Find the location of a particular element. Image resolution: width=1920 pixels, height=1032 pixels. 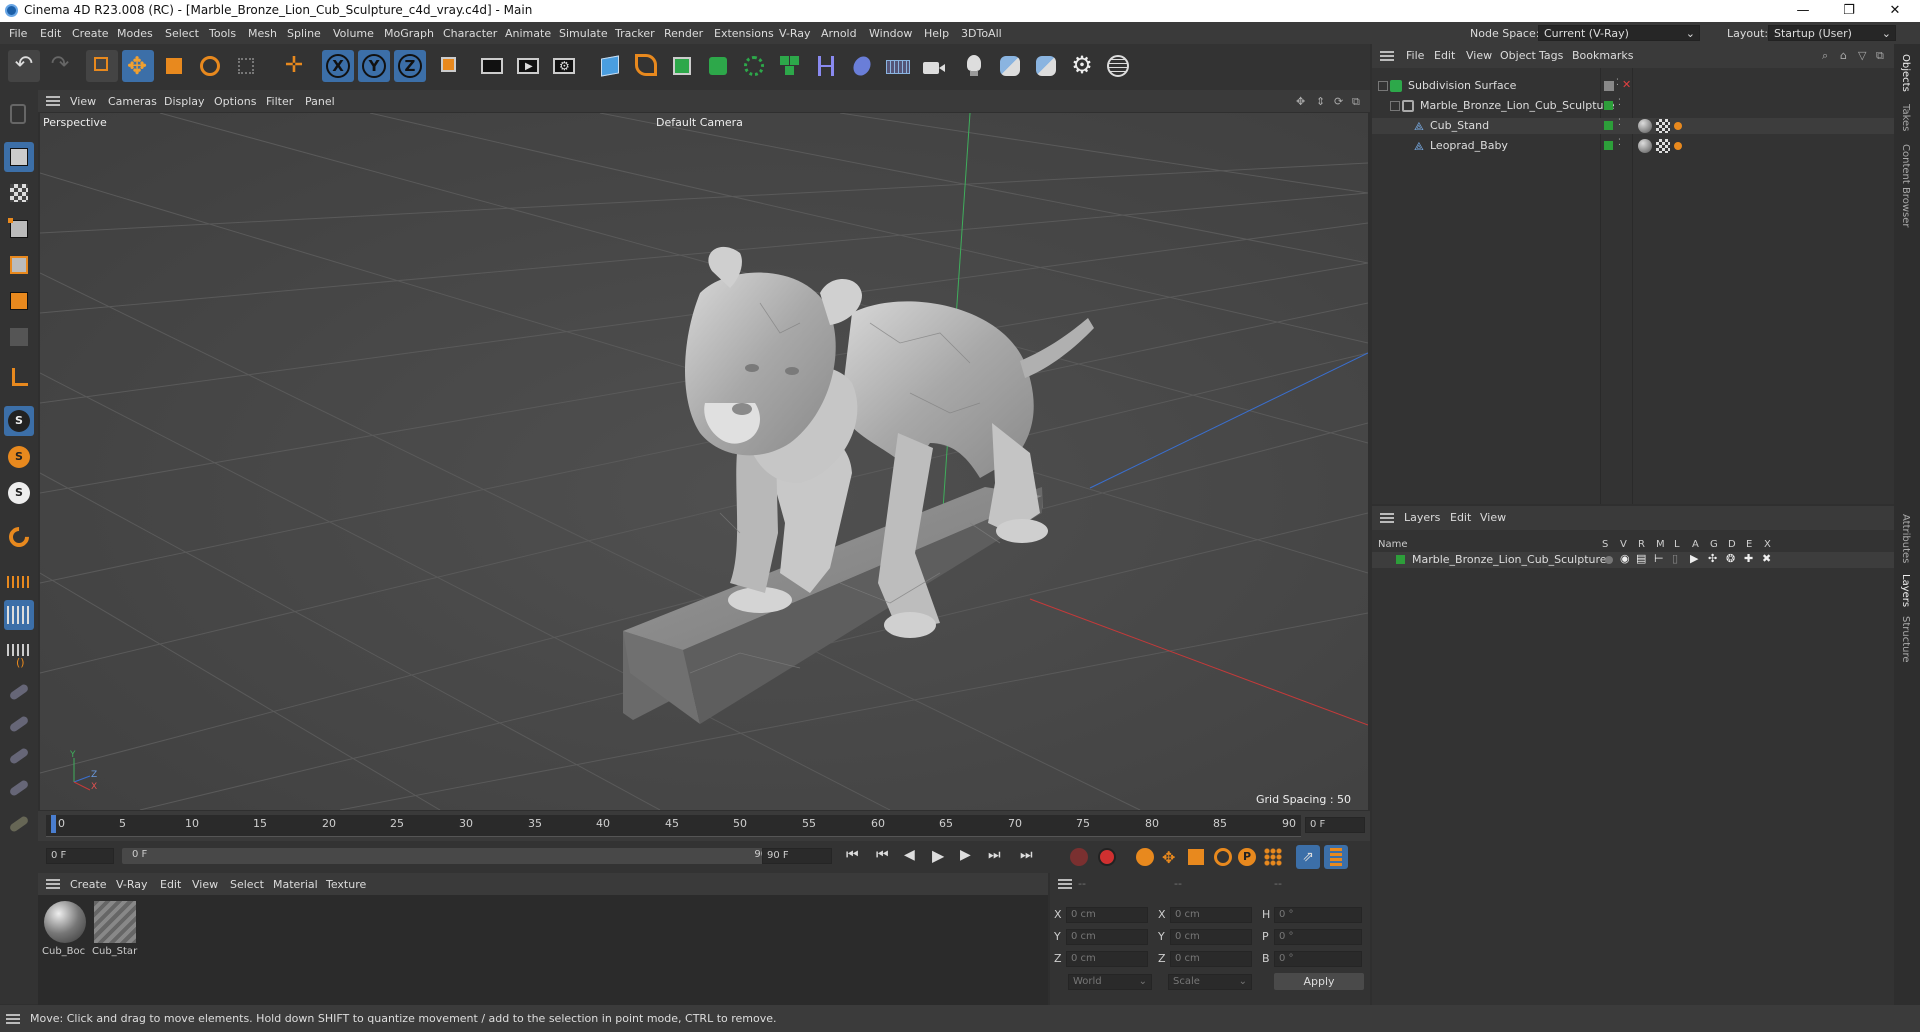

keyframe-selection-icon is located at coordinates (1145, 857).